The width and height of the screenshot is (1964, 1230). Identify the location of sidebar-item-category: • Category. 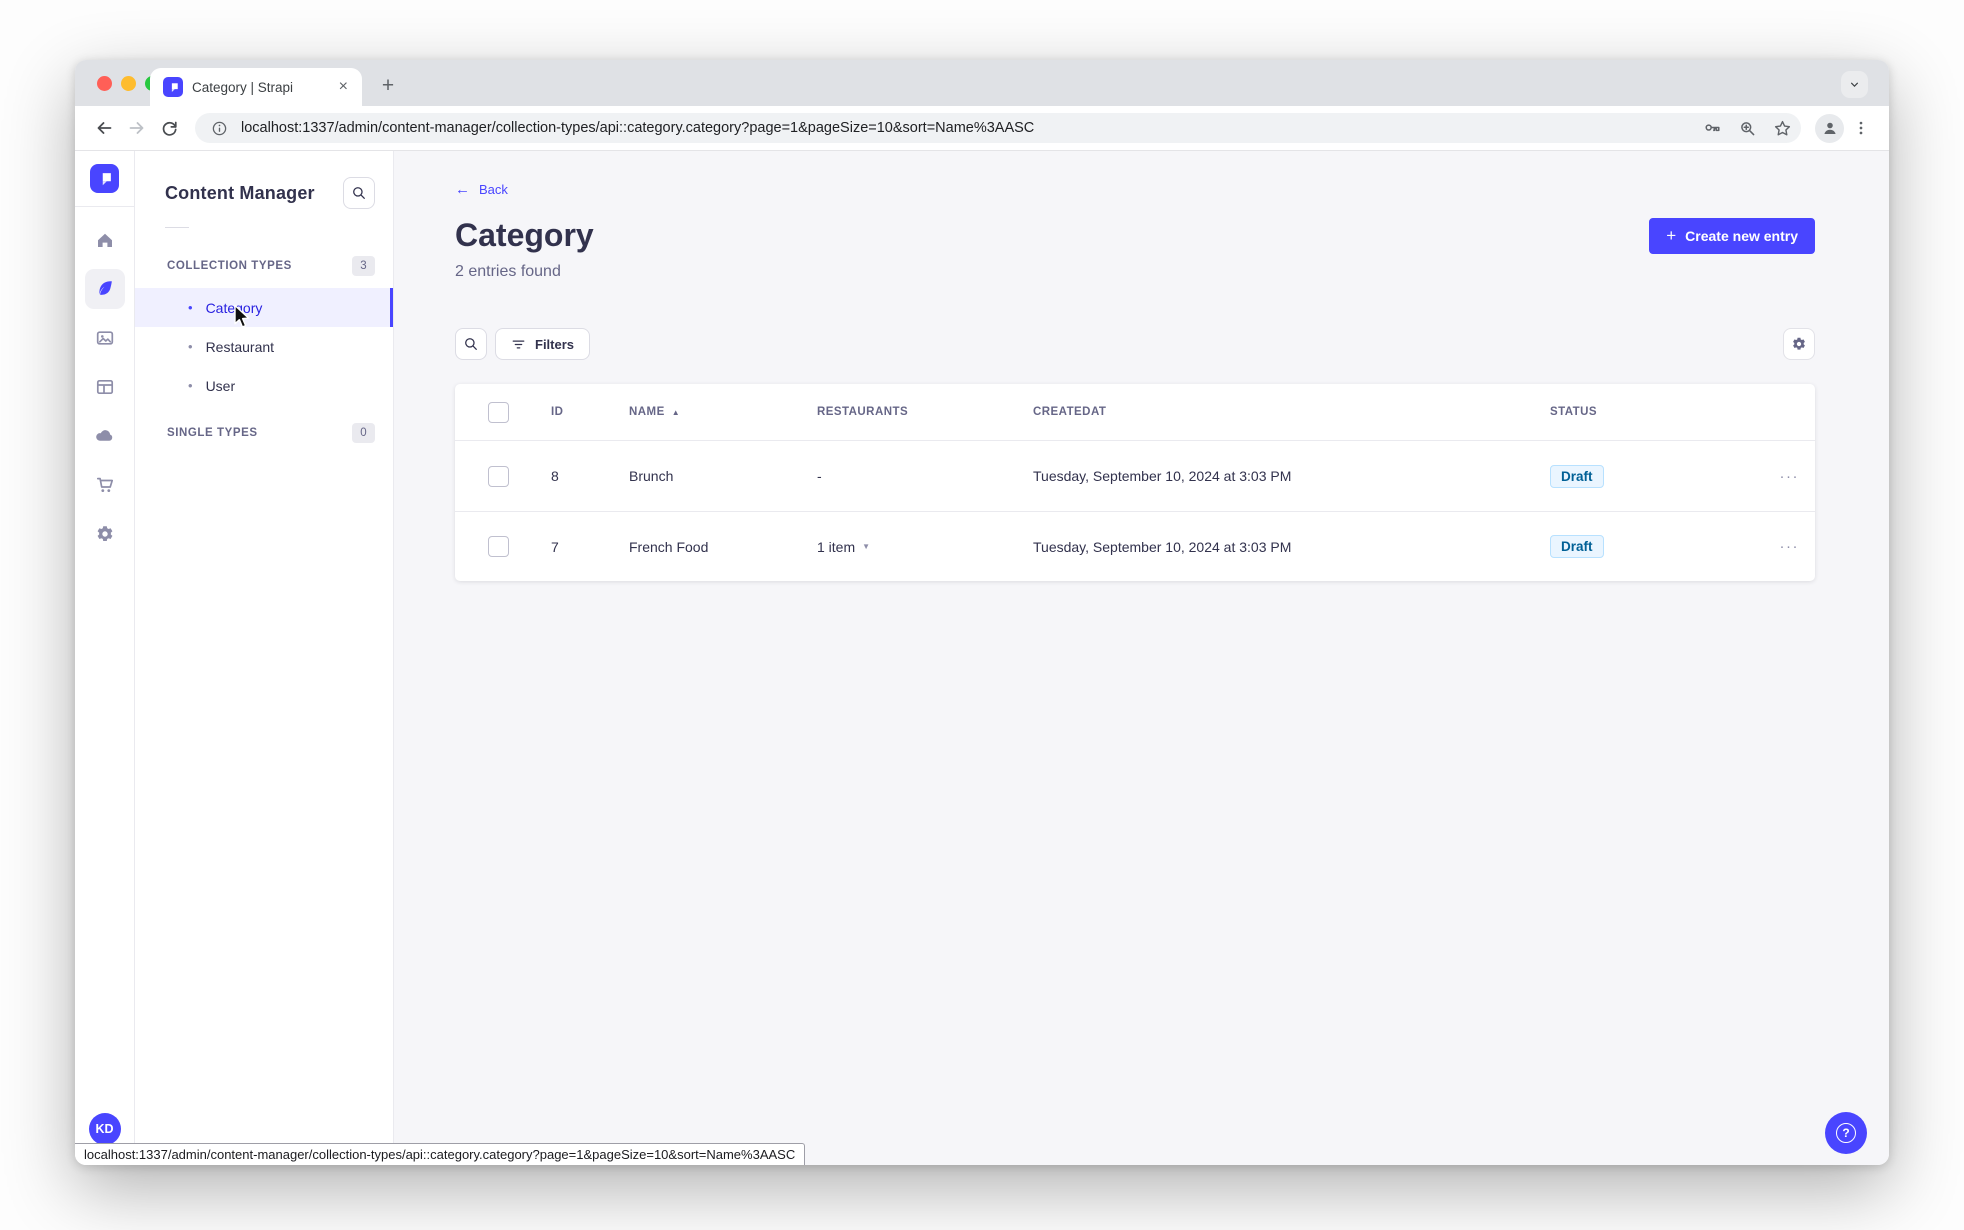
(264, 307).